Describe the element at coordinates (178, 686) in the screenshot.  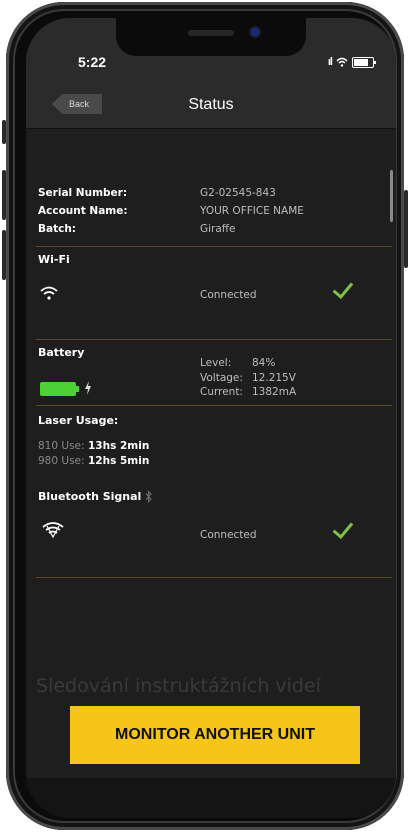
I see `video-tutorials-caption: Sledování instruktážních videí` at that location.